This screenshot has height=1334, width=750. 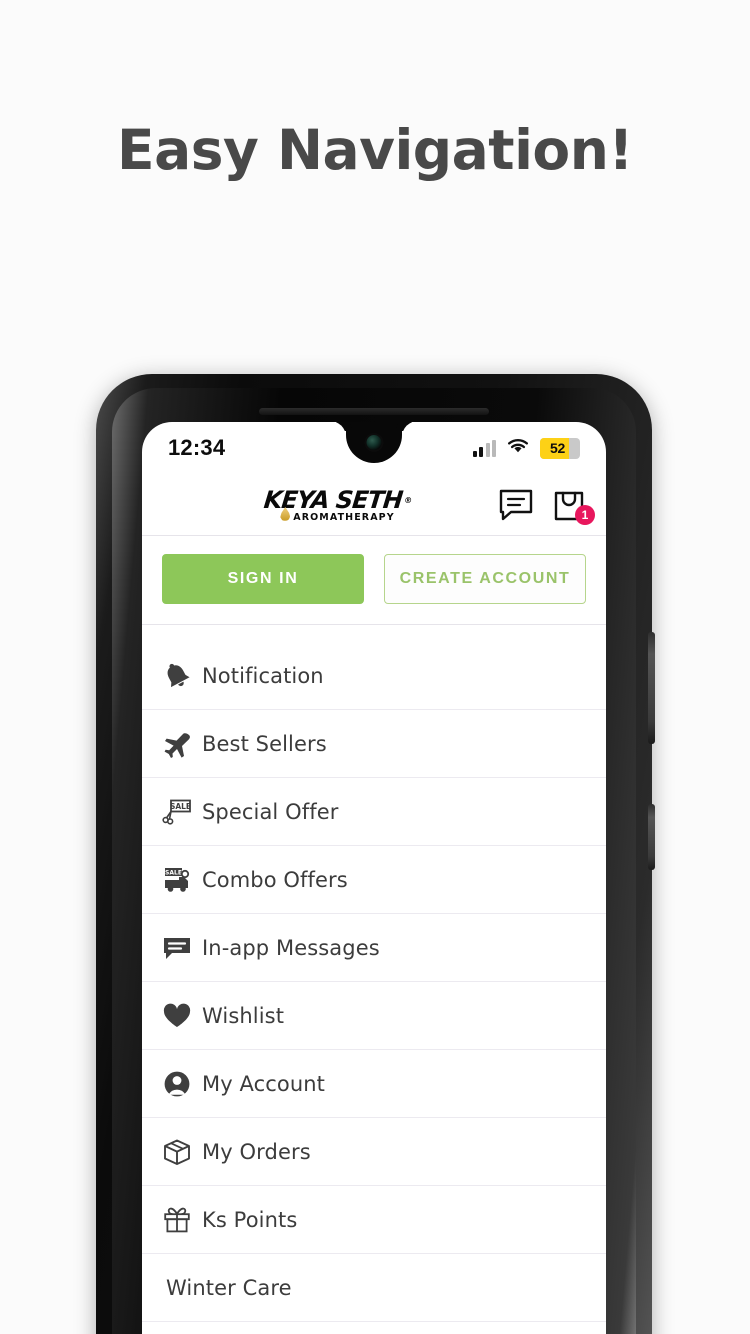 What do you see at coordinates (374, 448) in the screenshot?
I see `status-bar: 12:34 52` at bounding box center [374, 448].